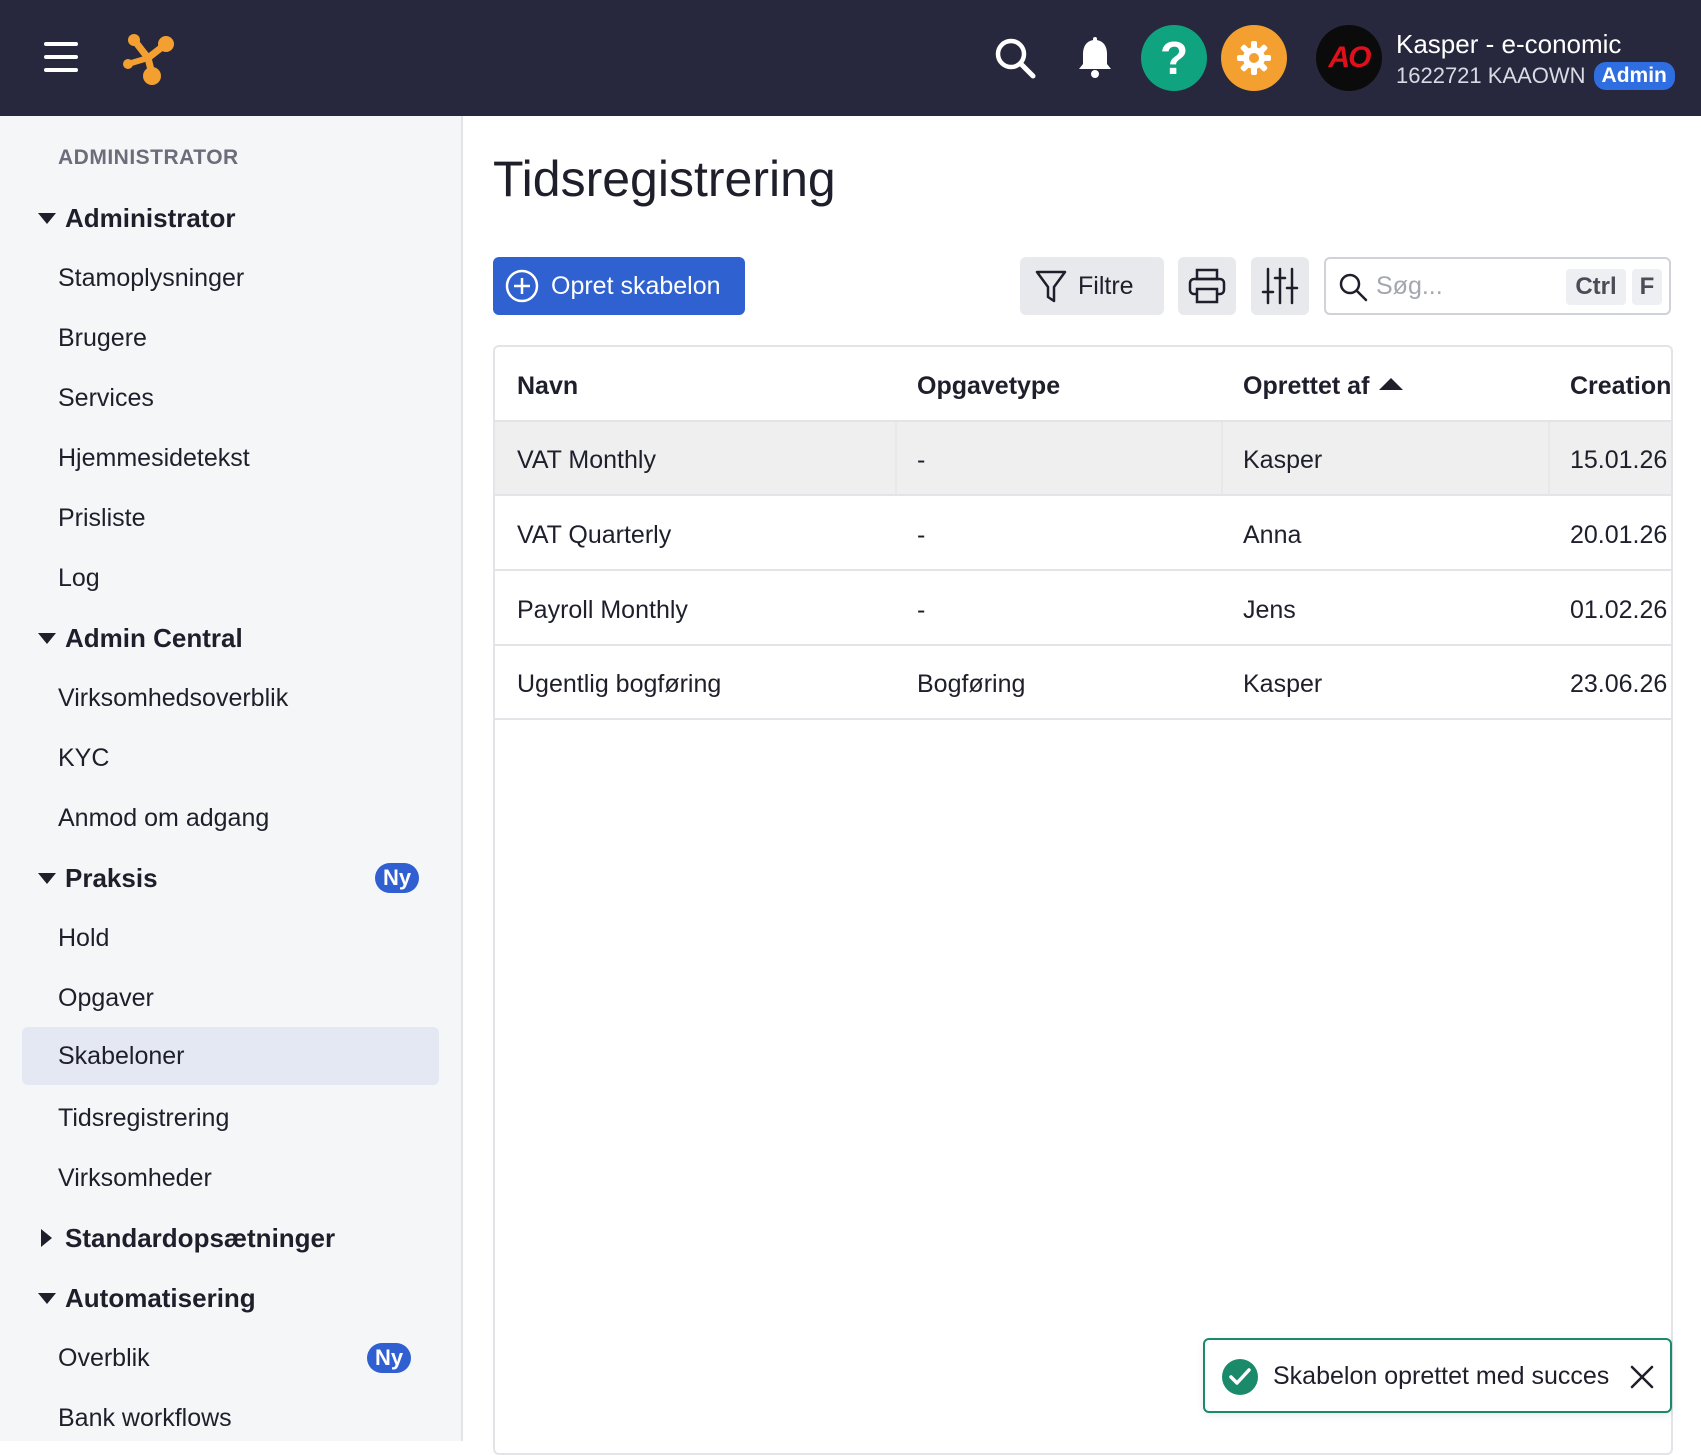 The width and height of the screenshot is (1701, 1455). What do you see at coordinates (1083, 609) in the screenshot?
I see `table-row: Payroll Monthly - Jens 01.02.26` at bounding box center [1083, 609].